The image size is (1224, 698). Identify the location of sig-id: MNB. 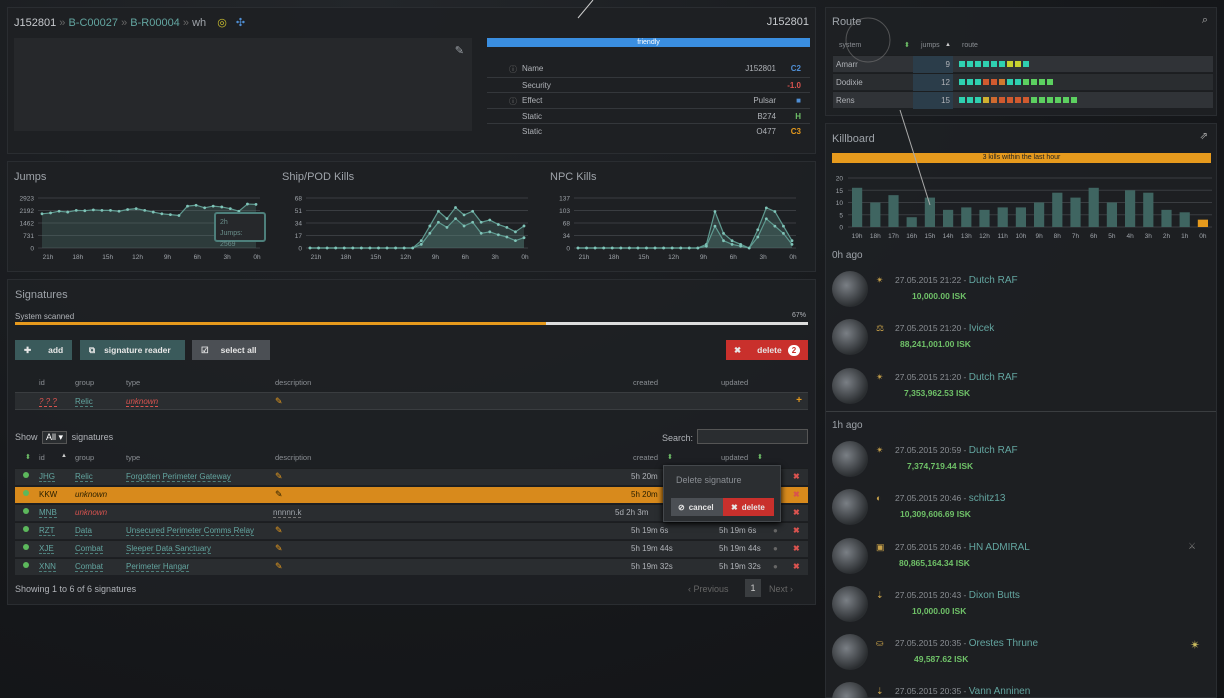
(48, 513).